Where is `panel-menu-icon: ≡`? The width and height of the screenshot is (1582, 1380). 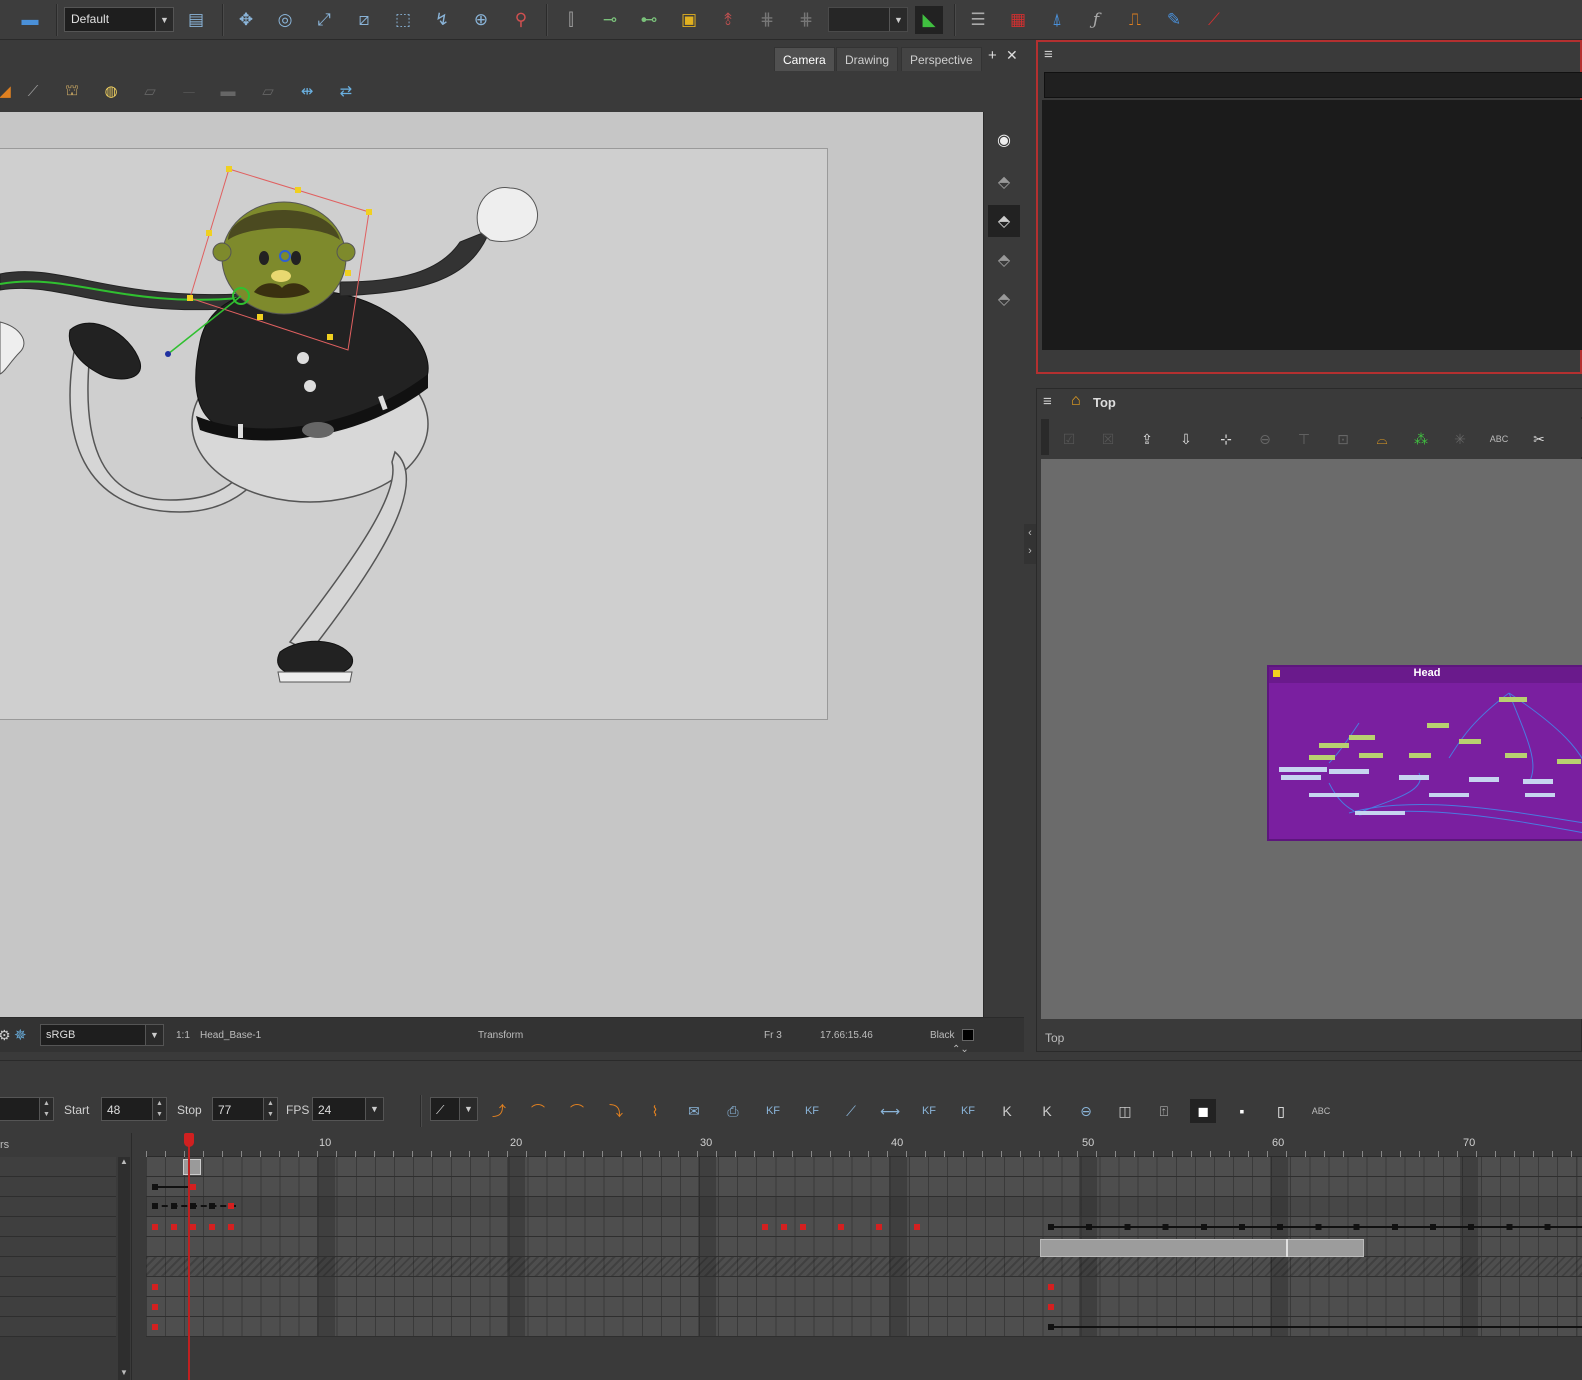 panel-menu-icon: ≡ is located at coordinates (1047, 401).